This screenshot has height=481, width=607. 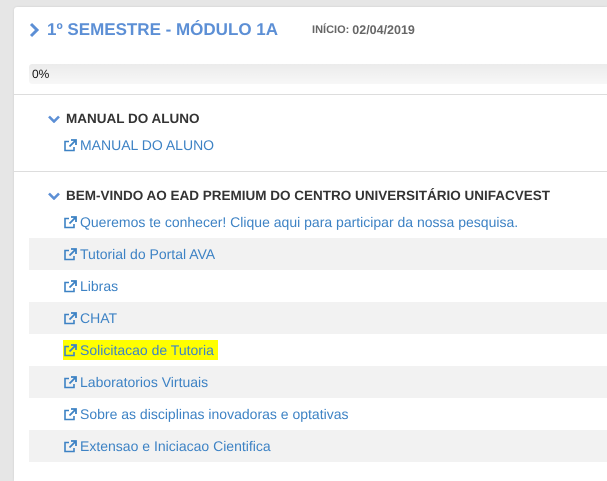 What do you see at coordinates (138, 145) in the screenshot?
I see `resource-link: MANUAL DO ALUNO` at bounding box center [138, 145].